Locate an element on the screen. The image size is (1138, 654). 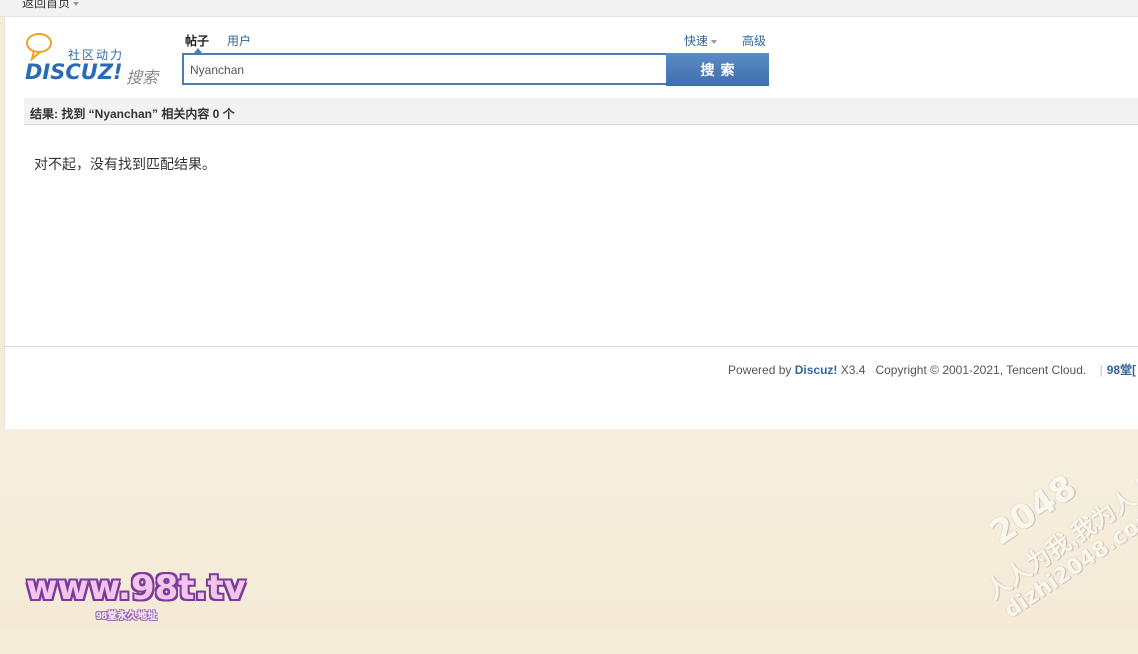
footer-discuz-link: Discuz! is located at coordinates (816, 370).